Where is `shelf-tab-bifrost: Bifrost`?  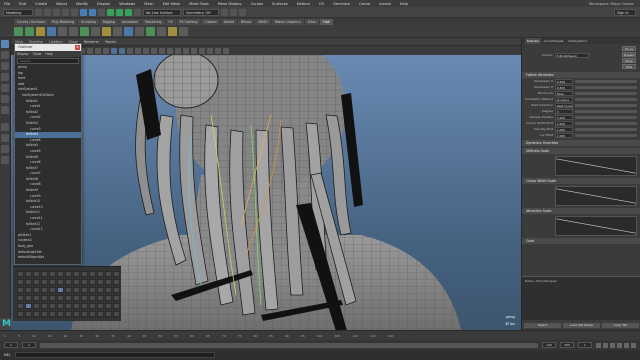 shelf-tab-bifrost: Bifrost is located at coordinates (246, 21).